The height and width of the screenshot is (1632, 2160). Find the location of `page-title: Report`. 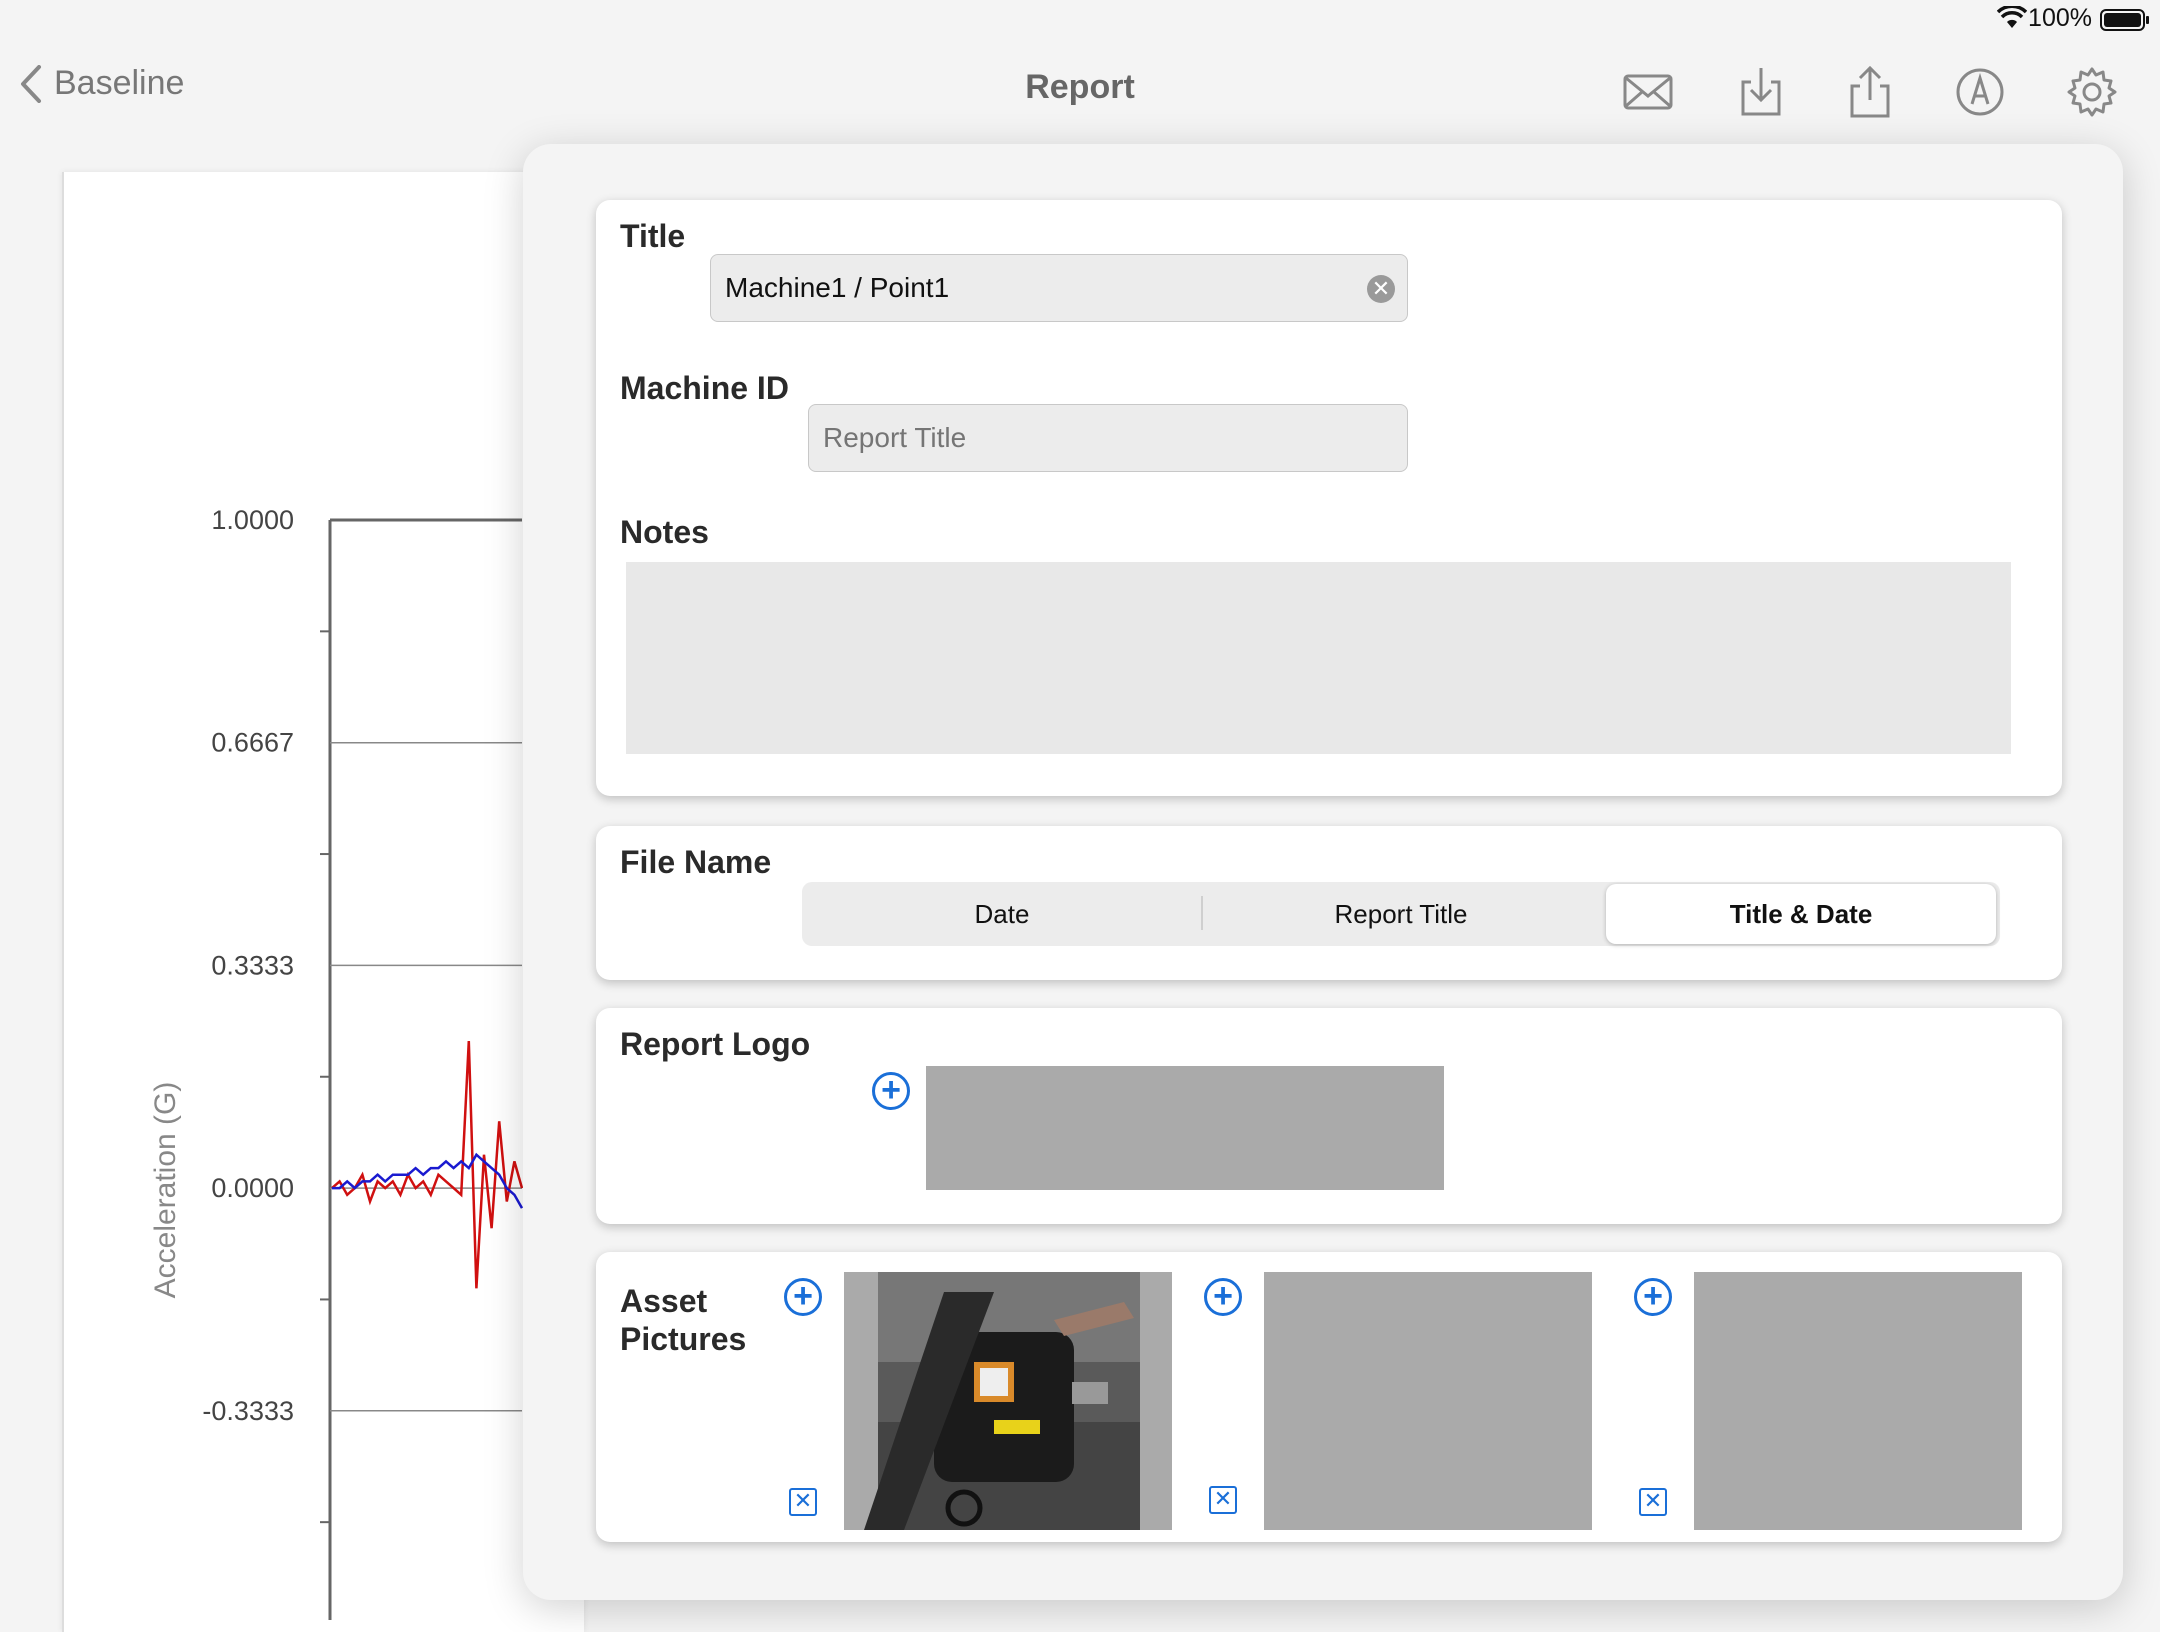

page-title: Report is located at coordinates (1080, 87).